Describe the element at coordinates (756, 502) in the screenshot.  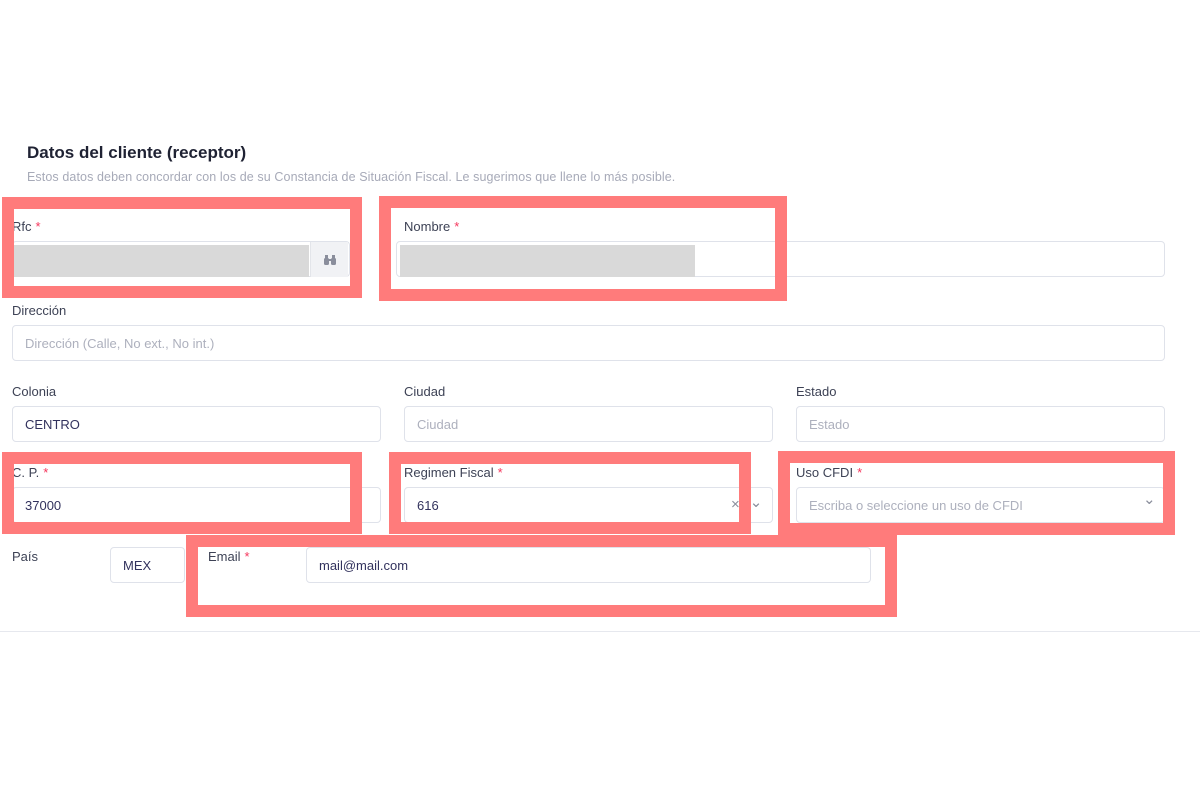
I see `chevron-down-icon: ⌄` at that location.